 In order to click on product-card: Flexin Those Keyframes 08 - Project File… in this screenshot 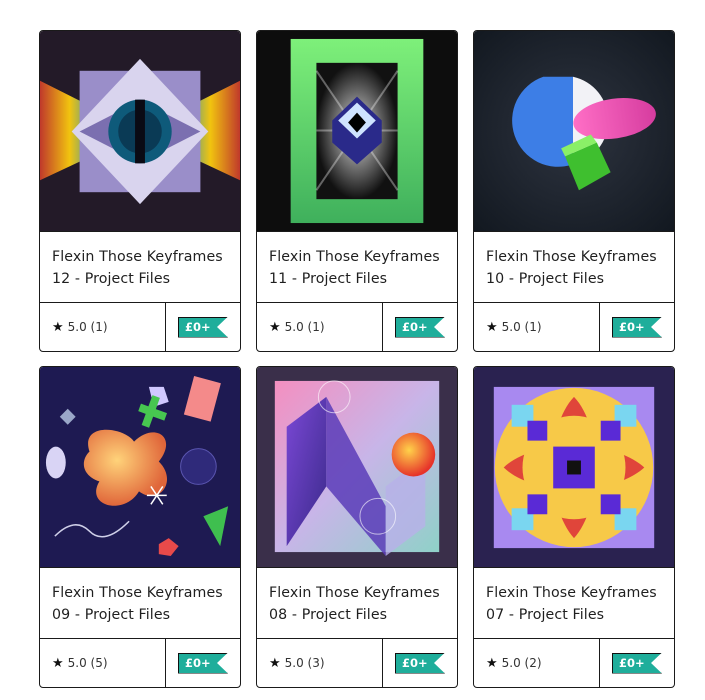, I will do `click(357, 527)`.